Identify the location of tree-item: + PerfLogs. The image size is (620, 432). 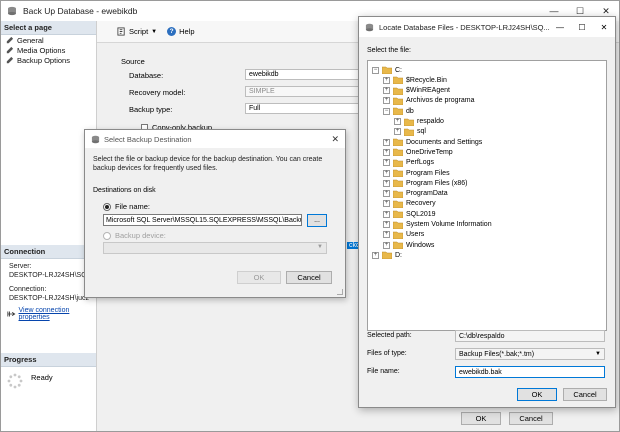
(408, 163).